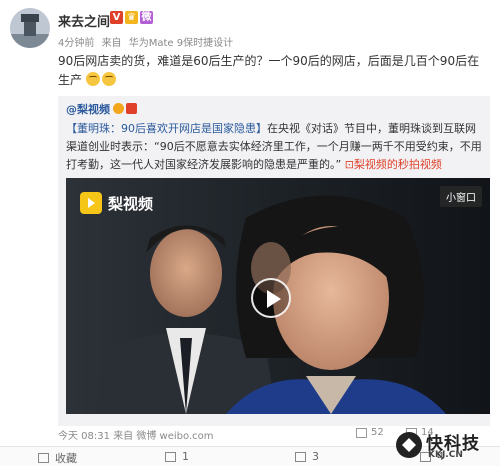  Describe the element at coordinates (271, 298) in the screenshot. I see `play-icon` at that location.